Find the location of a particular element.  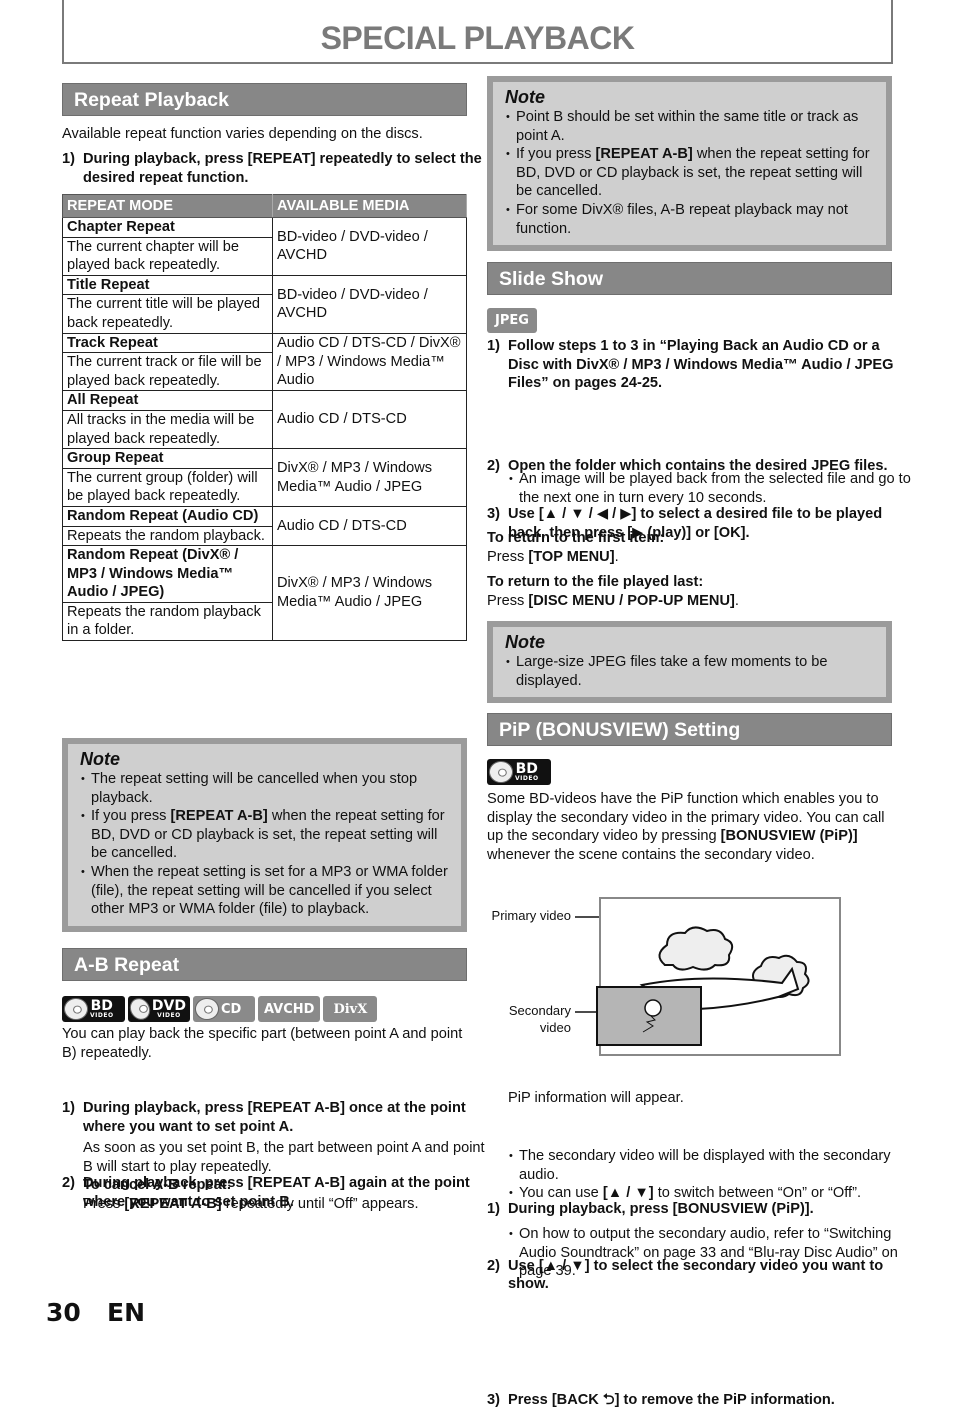

table-row: All Repeat Audio CD / DTS-CD is located at coordinates (264, 420).